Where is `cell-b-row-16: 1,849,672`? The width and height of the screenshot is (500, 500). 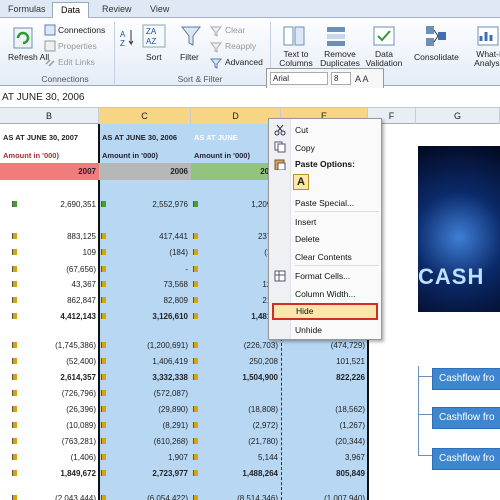 cell-b-row-16: 1,849,672 is located at coordinates (49, 473).